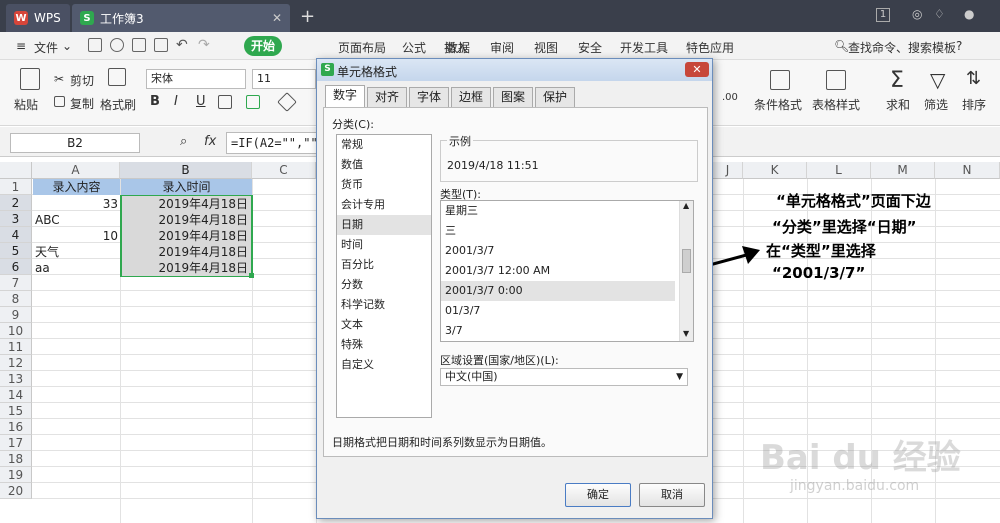 Image resolution: width=1000 pixels, height=523 pixels. I want to click on border-icon, so click(225, 102).